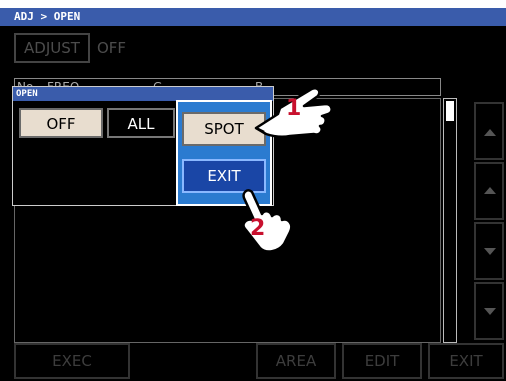 This screenshot has width=506, height=381. What do you see at coordinates (382, 361) in the screenshot?
I see `edit-button: EDIT` at bounding box center [382, 361].